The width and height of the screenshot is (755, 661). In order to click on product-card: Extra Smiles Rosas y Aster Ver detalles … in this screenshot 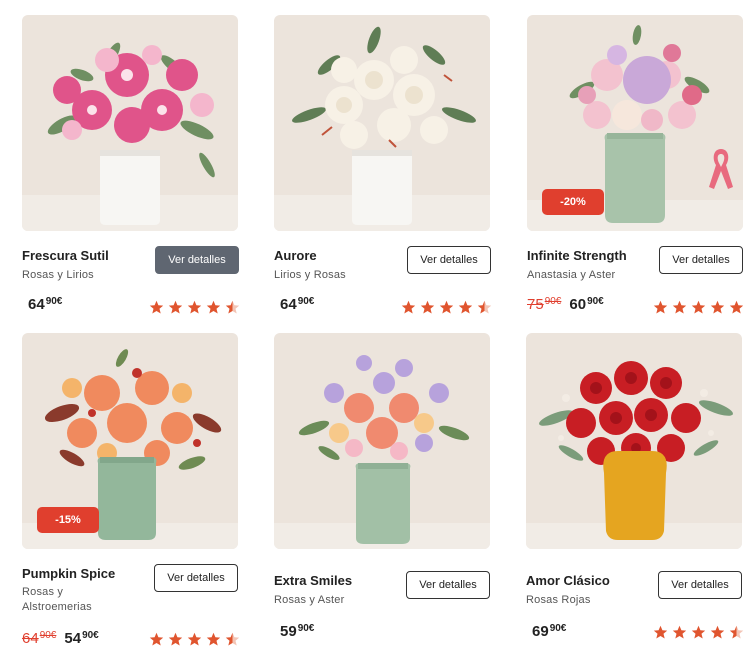, I will do `click(383, 493)`.